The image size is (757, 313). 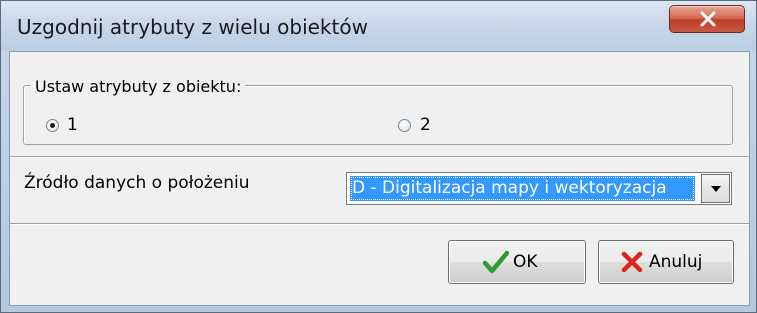 I want to click on position-source-dropdown: D - Digitalizacja mapy i wektoryzacja, so click(x=539, y=188).